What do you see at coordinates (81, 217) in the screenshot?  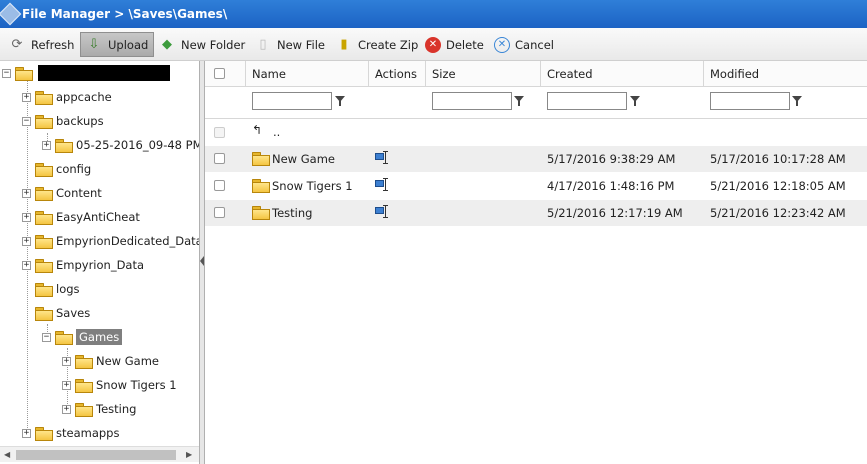 I see `tree-item-easyanticheat: + EasyAntiCheat` at bounding box center [81, 217].